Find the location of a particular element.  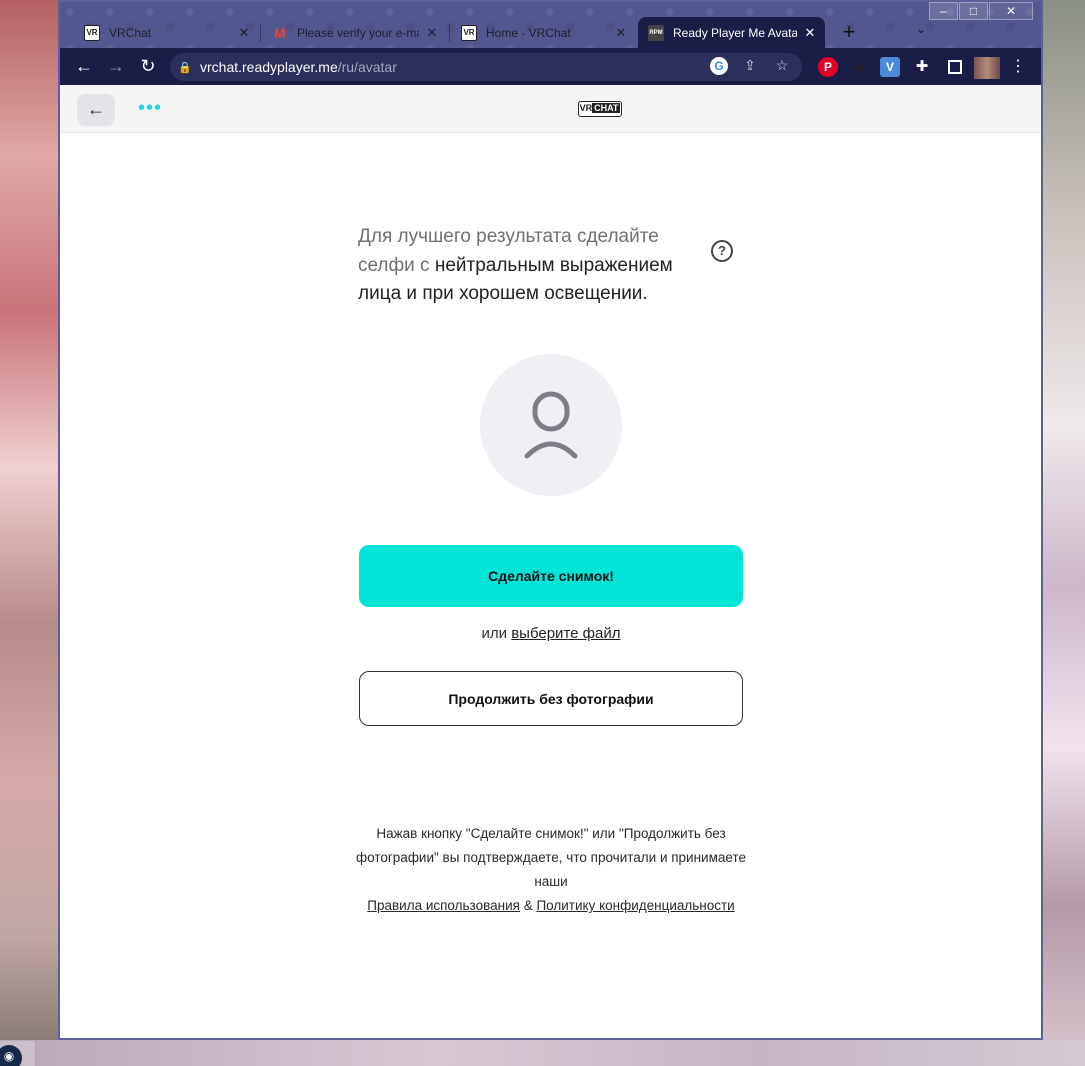

profile-avatar is located at coordinates (987, 68).